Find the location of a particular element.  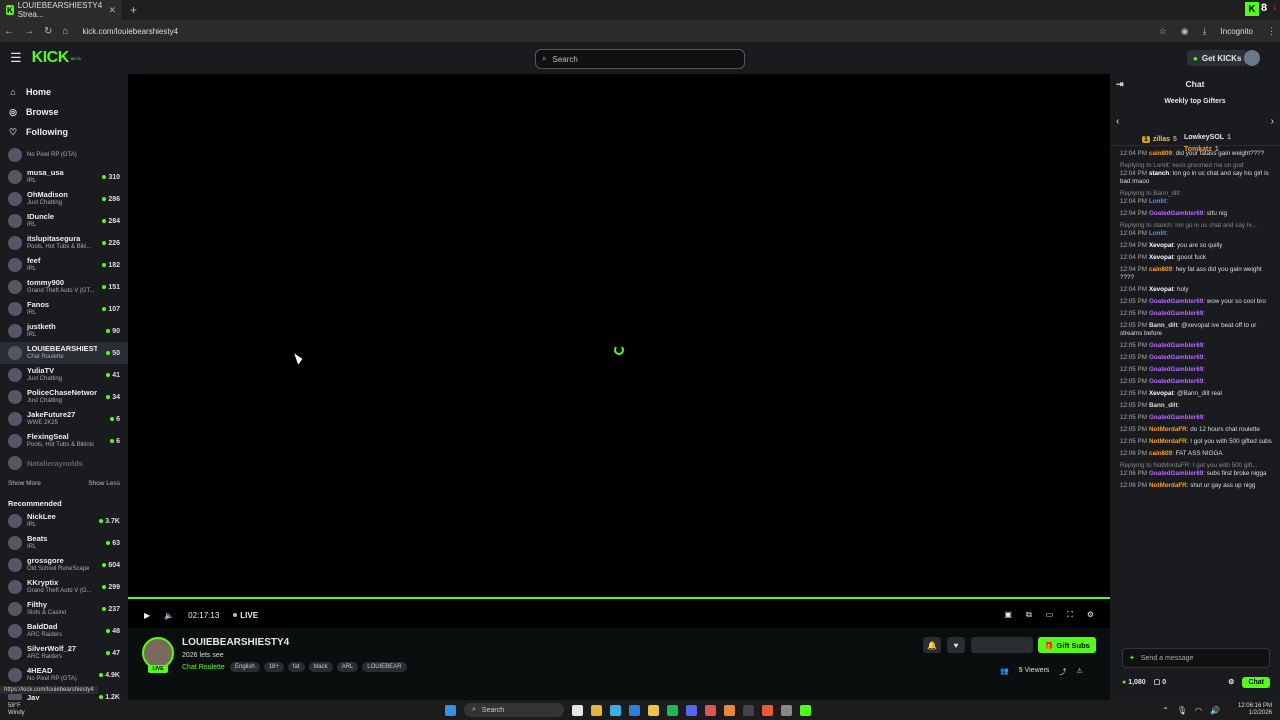

user-avatar is located at coordinates (1252, 58).